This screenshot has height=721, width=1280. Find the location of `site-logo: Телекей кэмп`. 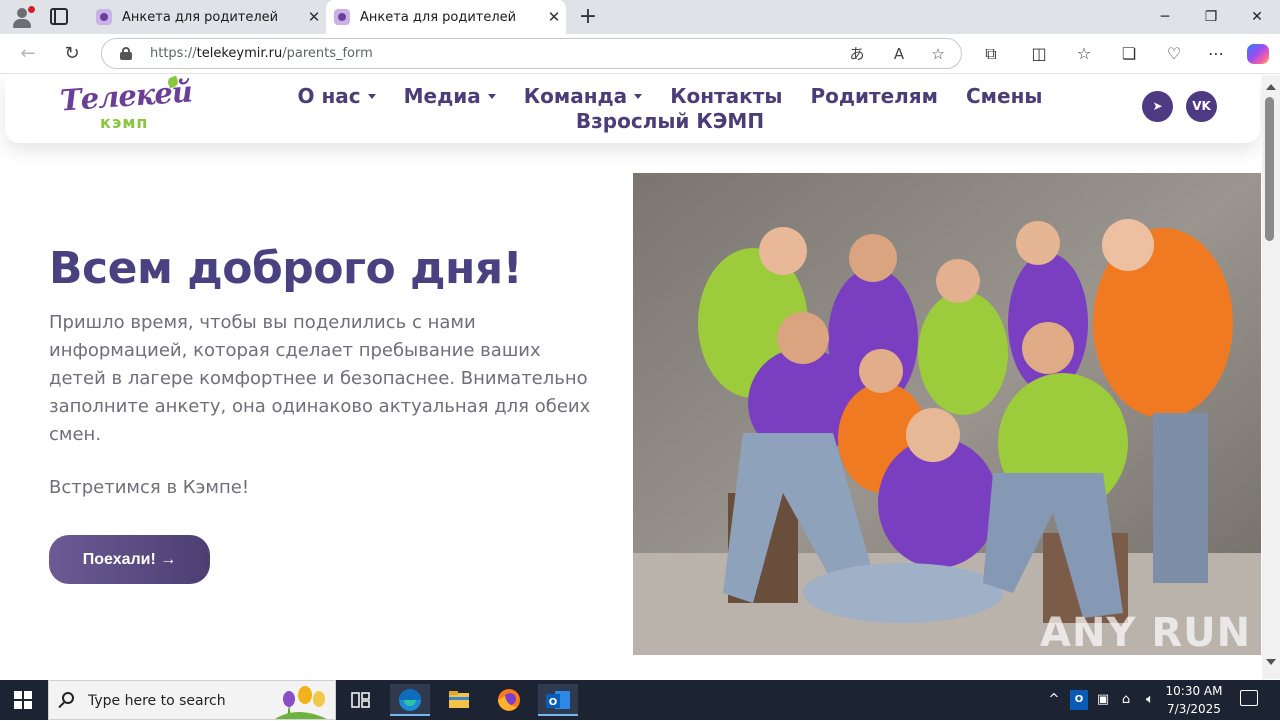

site-logo: Телекей кэмп is located at coordinates (129, 107).